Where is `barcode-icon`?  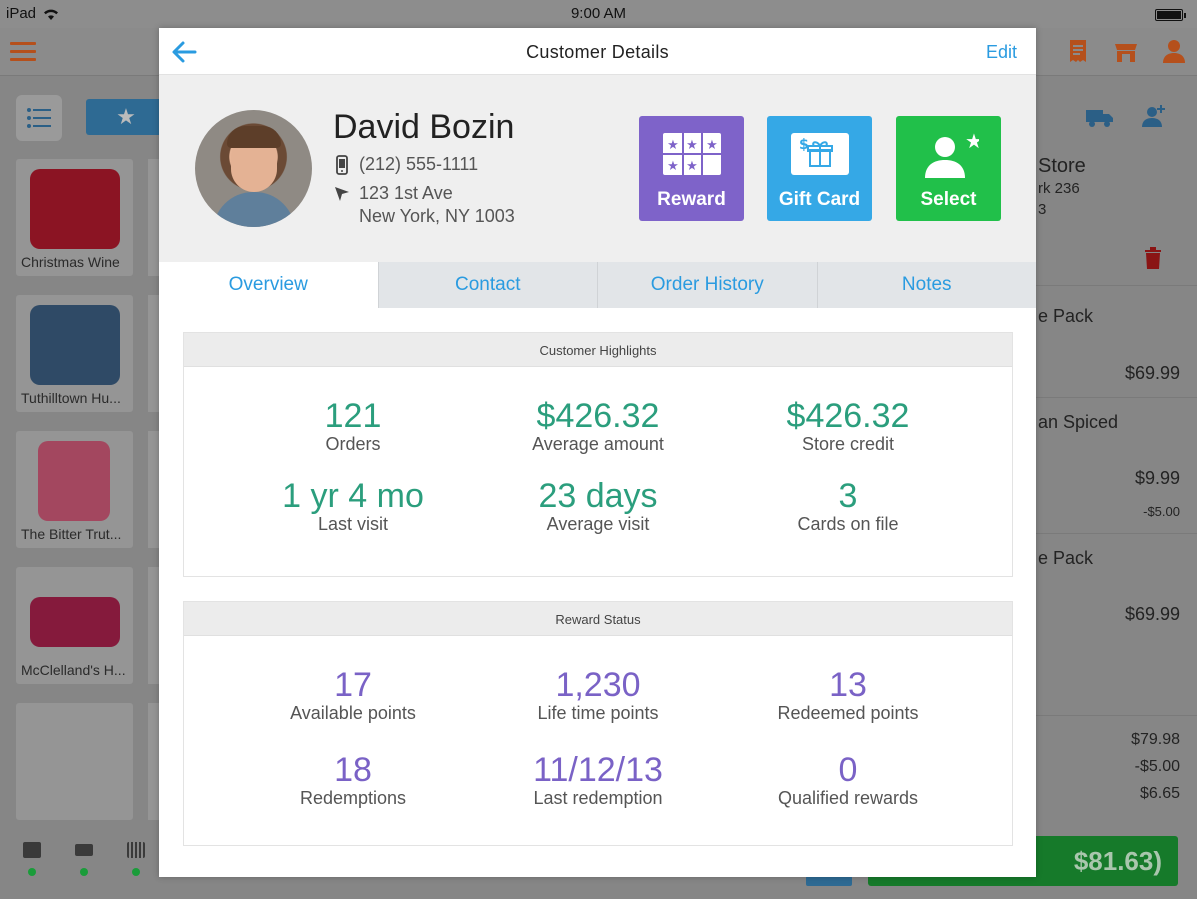 barcode-icon is located at coordinates (136, 850).